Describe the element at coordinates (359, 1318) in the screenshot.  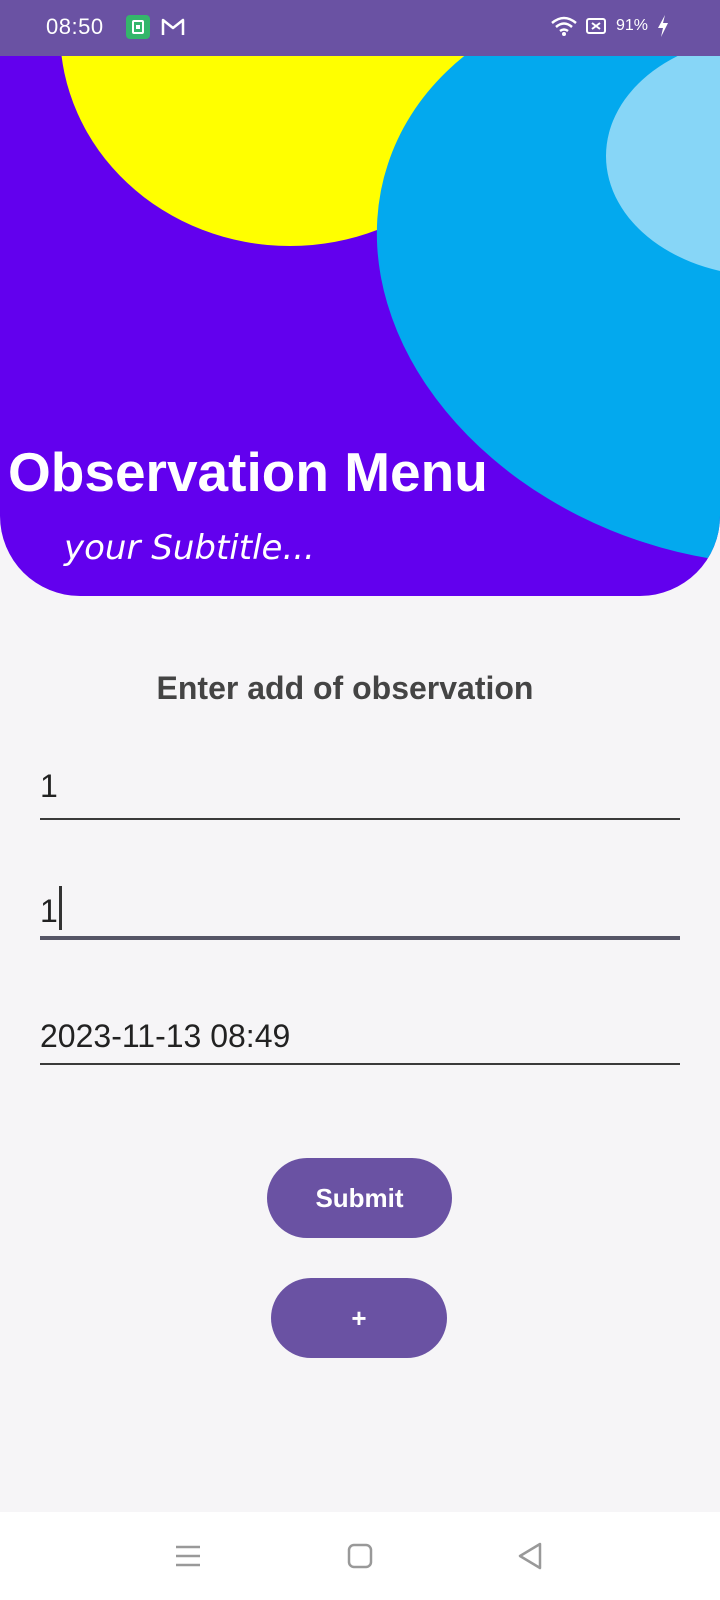
I see `add-button: +` at that location.